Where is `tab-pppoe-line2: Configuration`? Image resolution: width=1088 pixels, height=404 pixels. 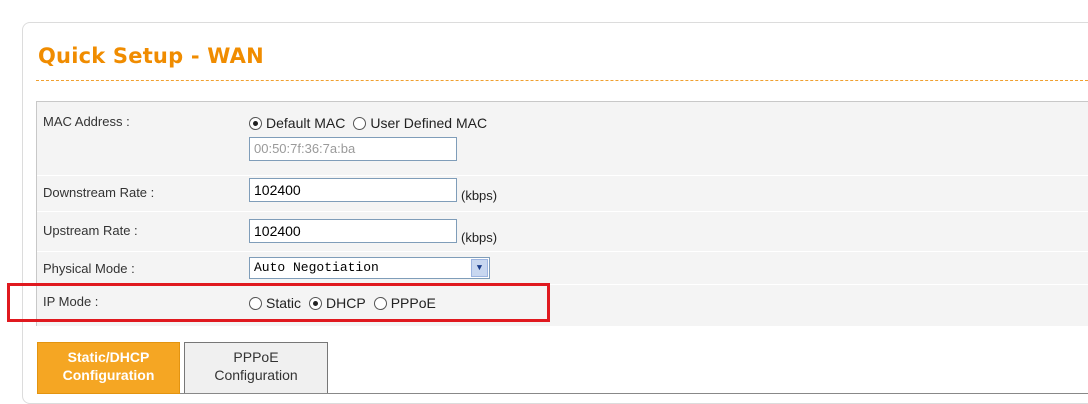 tab-pppoe-line2: Configuration is located at coordinates (256, 375).